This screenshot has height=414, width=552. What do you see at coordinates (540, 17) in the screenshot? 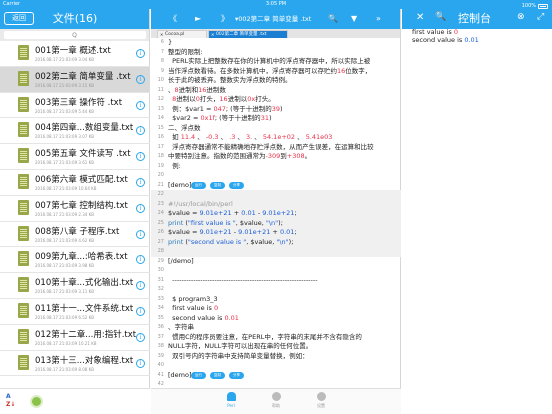
I see `expand-icon: ⤢` at bounding box center [540, 17].